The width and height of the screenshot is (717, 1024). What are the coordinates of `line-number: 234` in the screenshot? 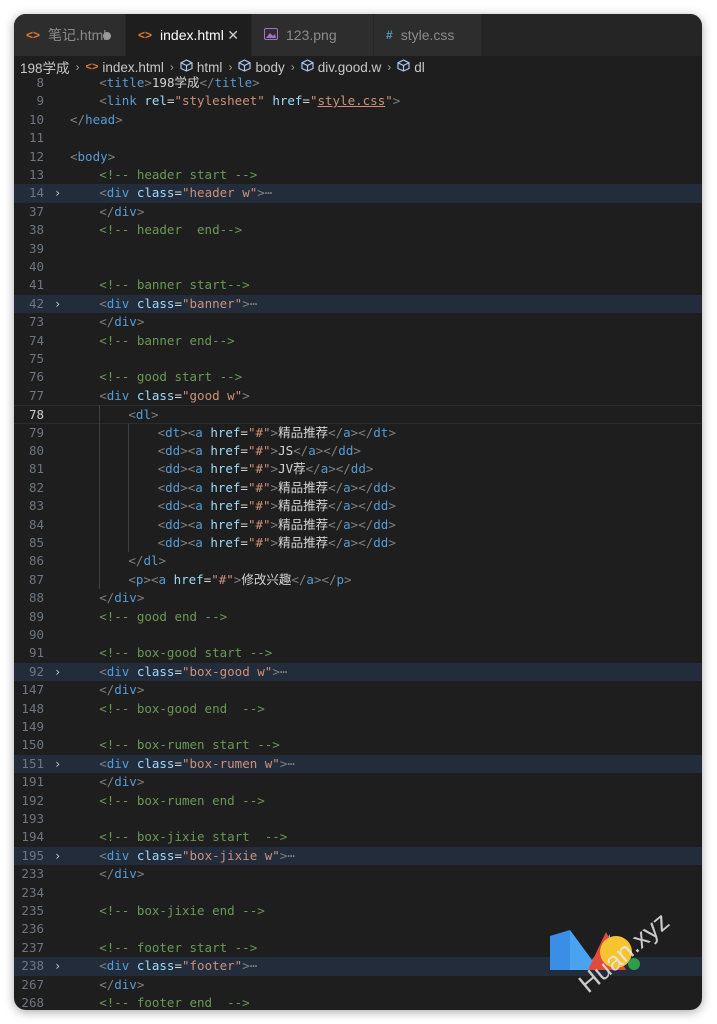 It's located at (32, 892).